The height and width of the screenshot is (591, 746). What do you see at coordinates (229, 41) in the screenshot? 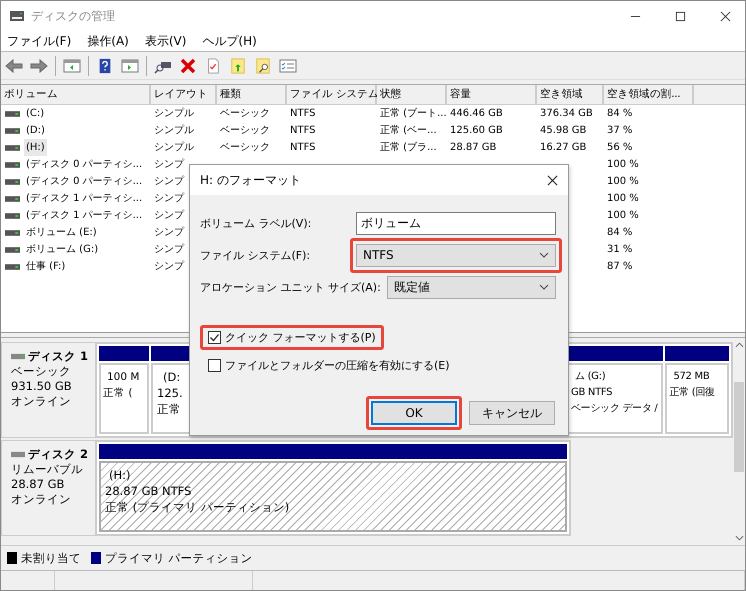
I see `menu-item: ヘルプ(H)` at bounding box center [229, 41].